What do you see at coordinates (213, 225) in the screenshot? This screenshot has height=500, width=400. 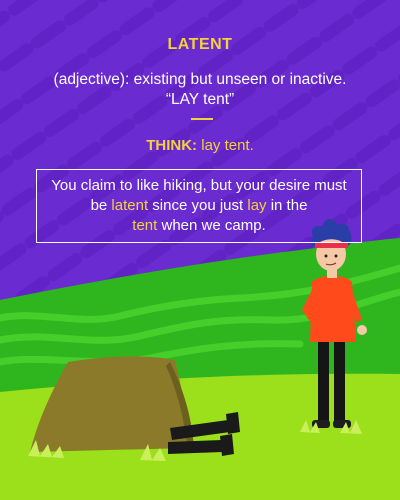 I see `example-text-4: when we camp.` at bounding box center [213, 225].